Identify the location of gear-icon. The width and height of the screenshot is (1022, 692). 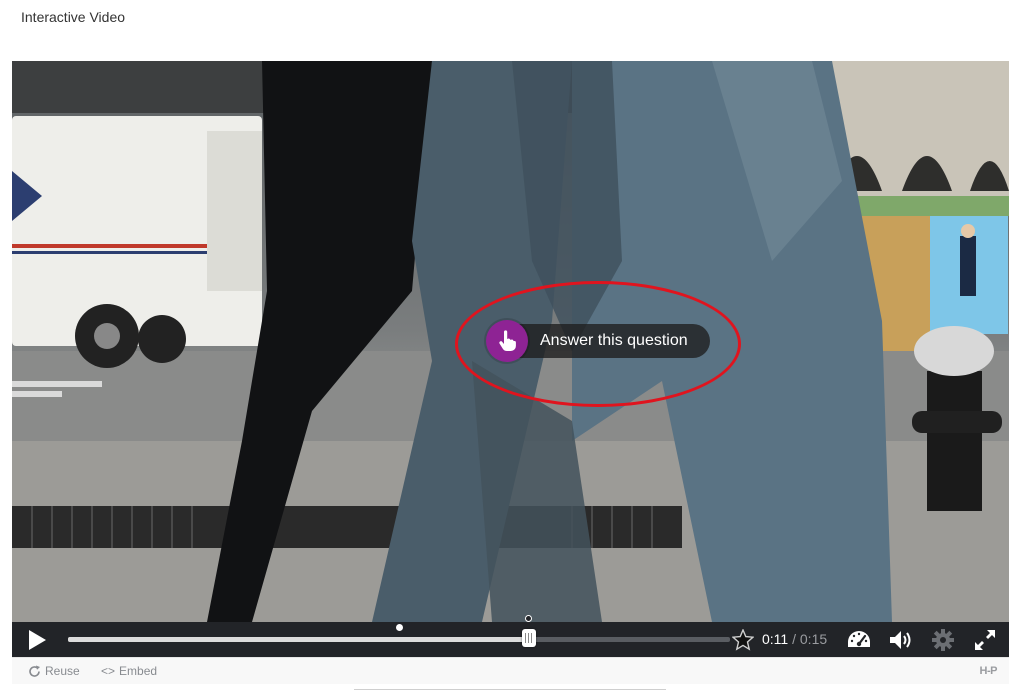
(943, 640).